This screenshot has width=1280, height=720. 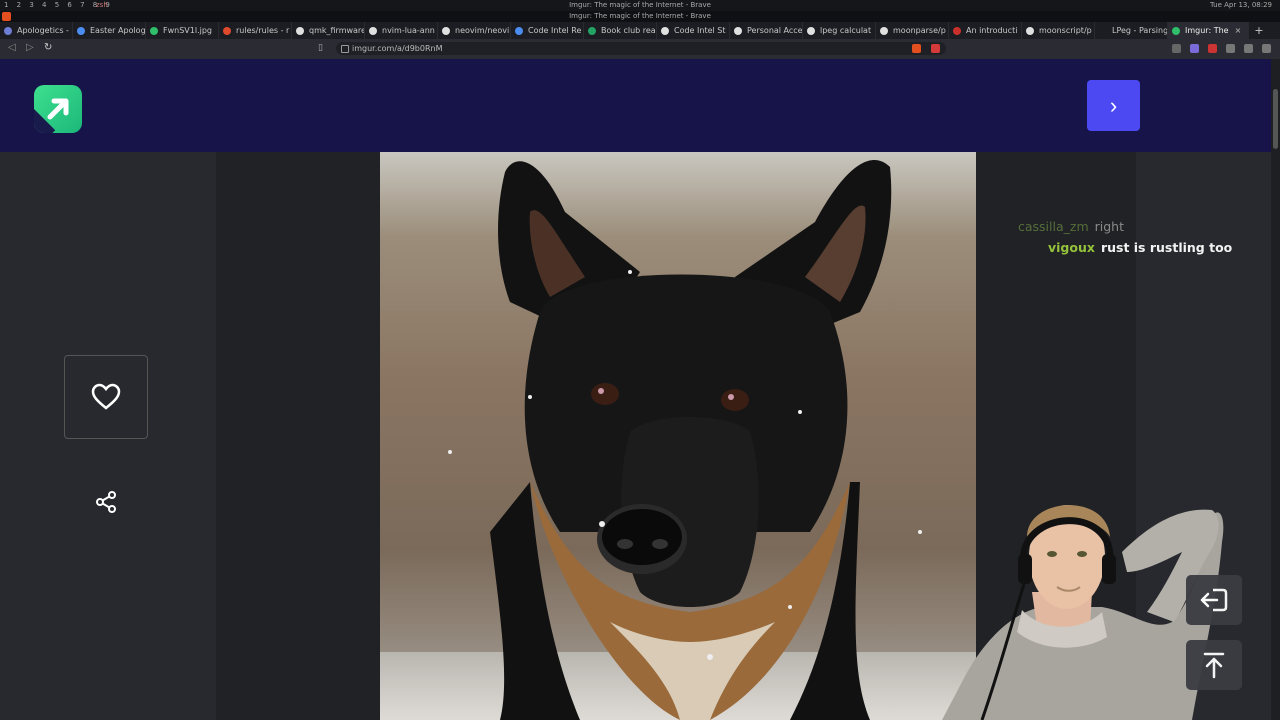 I want to click on sign-in-icon, so click(x=1214, y=600).